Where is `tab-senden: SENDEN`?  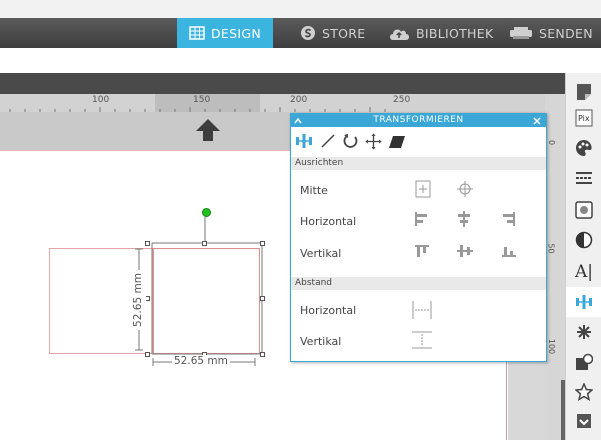
tab-senden: SENDEN is located at coordinates (551, 33).